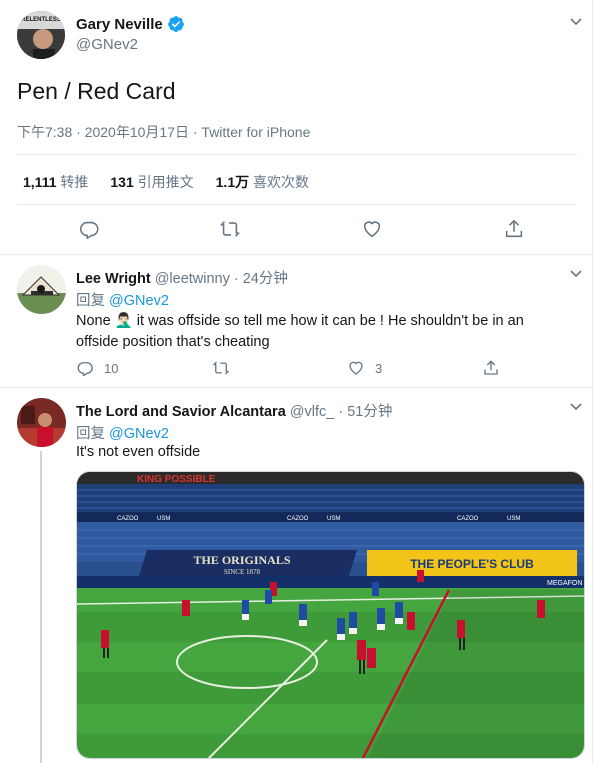 The image size is (593, 763). What do you see at coordinates (181, 412) in the screenshot?
I see `reply-author-name: The Lord and Savior Alcantara` at bounding box center [181, 412].